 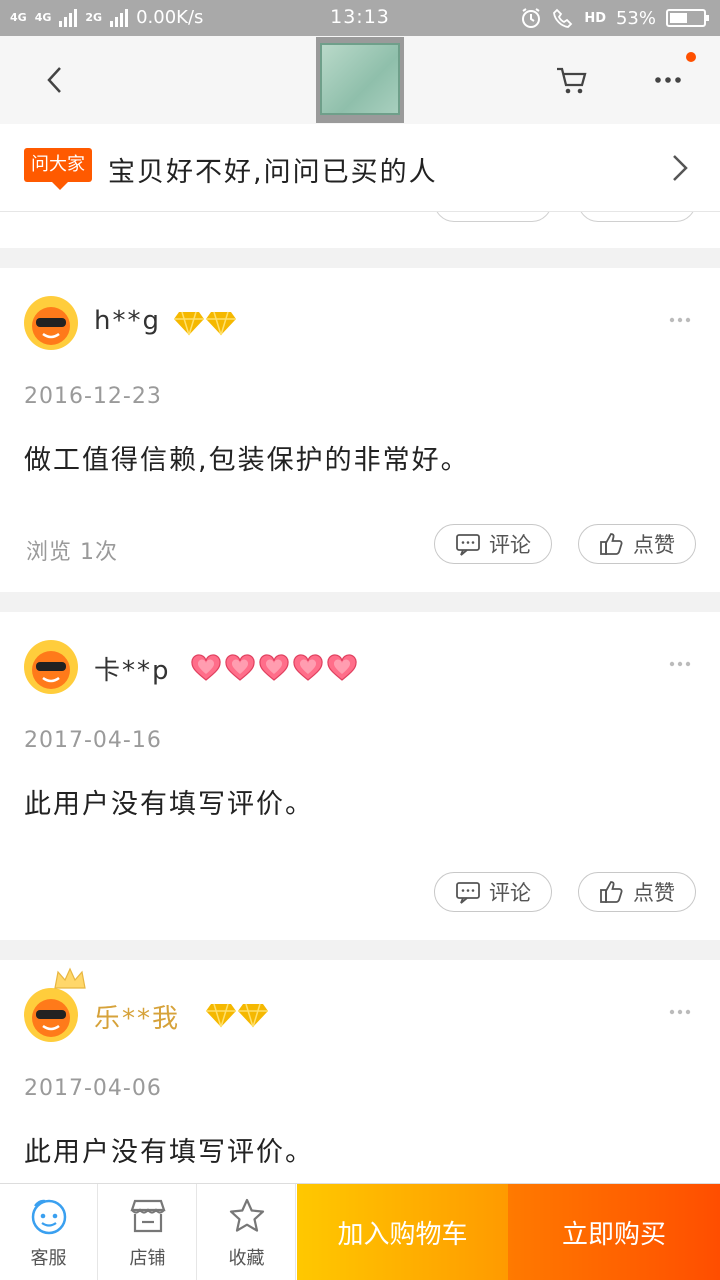 I want to click on review-date: 2016-12-23, so click(x=93, y=396).